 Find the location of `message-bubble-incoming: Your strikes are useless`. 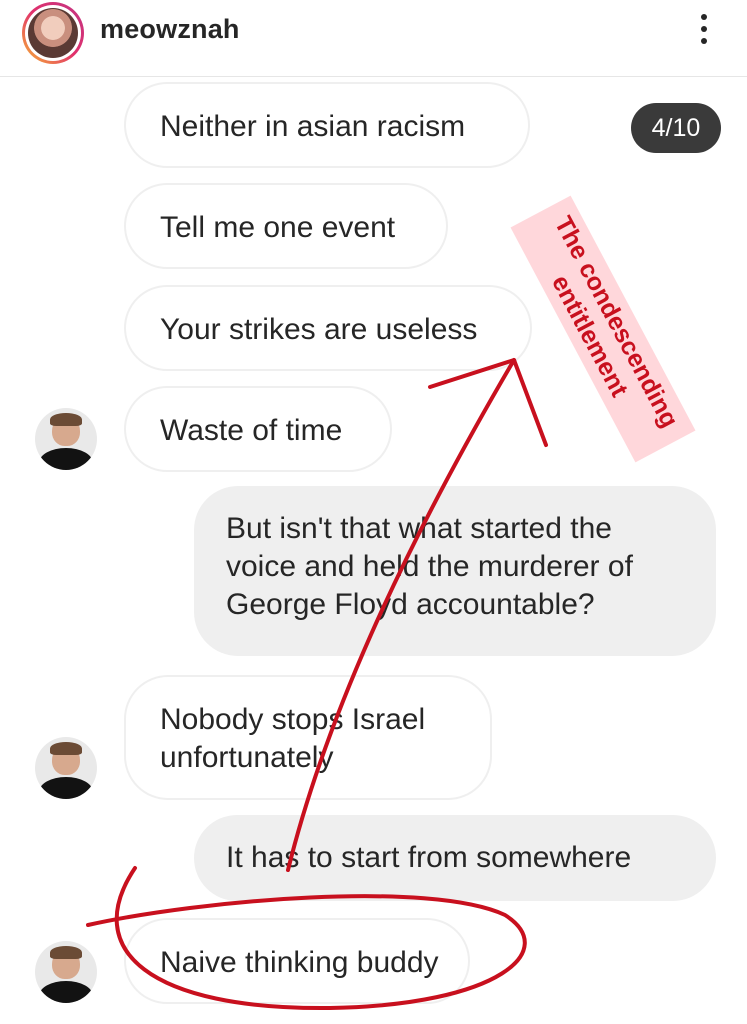

message-bubble-incoming: Your strikes are useless is located at coordinates (328, 328).